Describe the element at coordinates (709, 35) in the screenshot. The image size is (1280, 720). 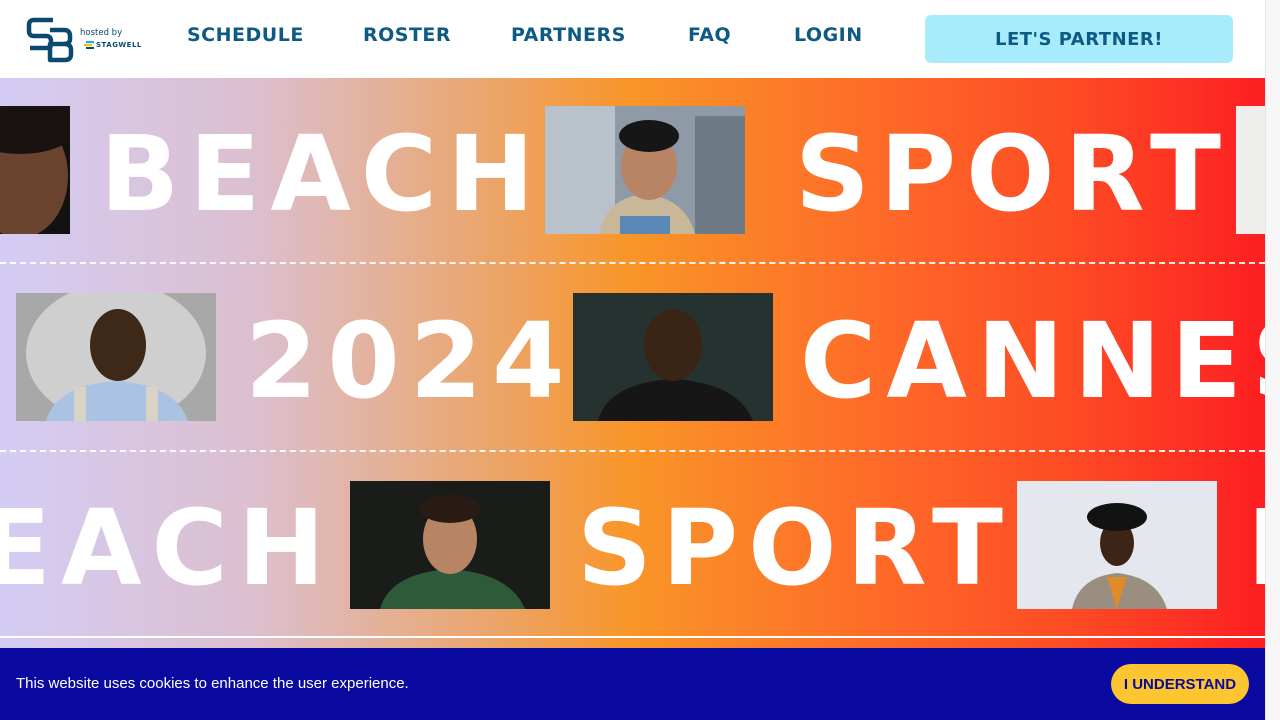
I see `nav-faq: FAQ` at that location.